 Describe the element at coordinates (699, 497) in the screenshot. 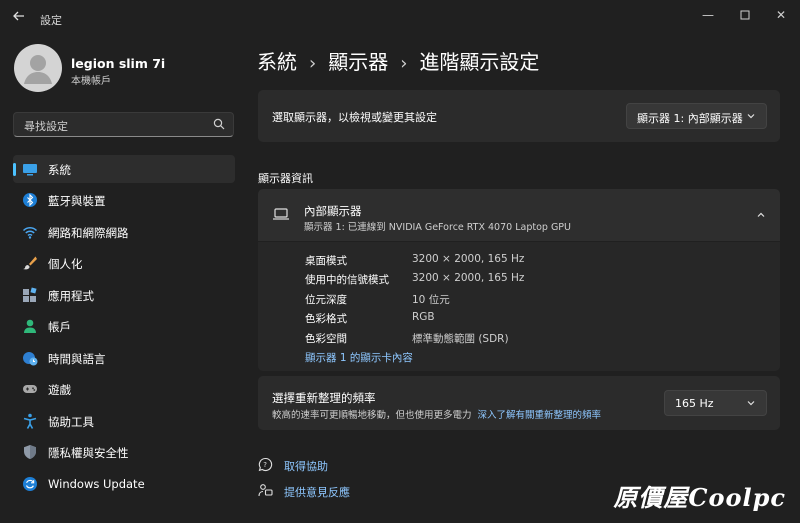

I see `coolpc-watermark: 原價屋Coolpc` at that location.